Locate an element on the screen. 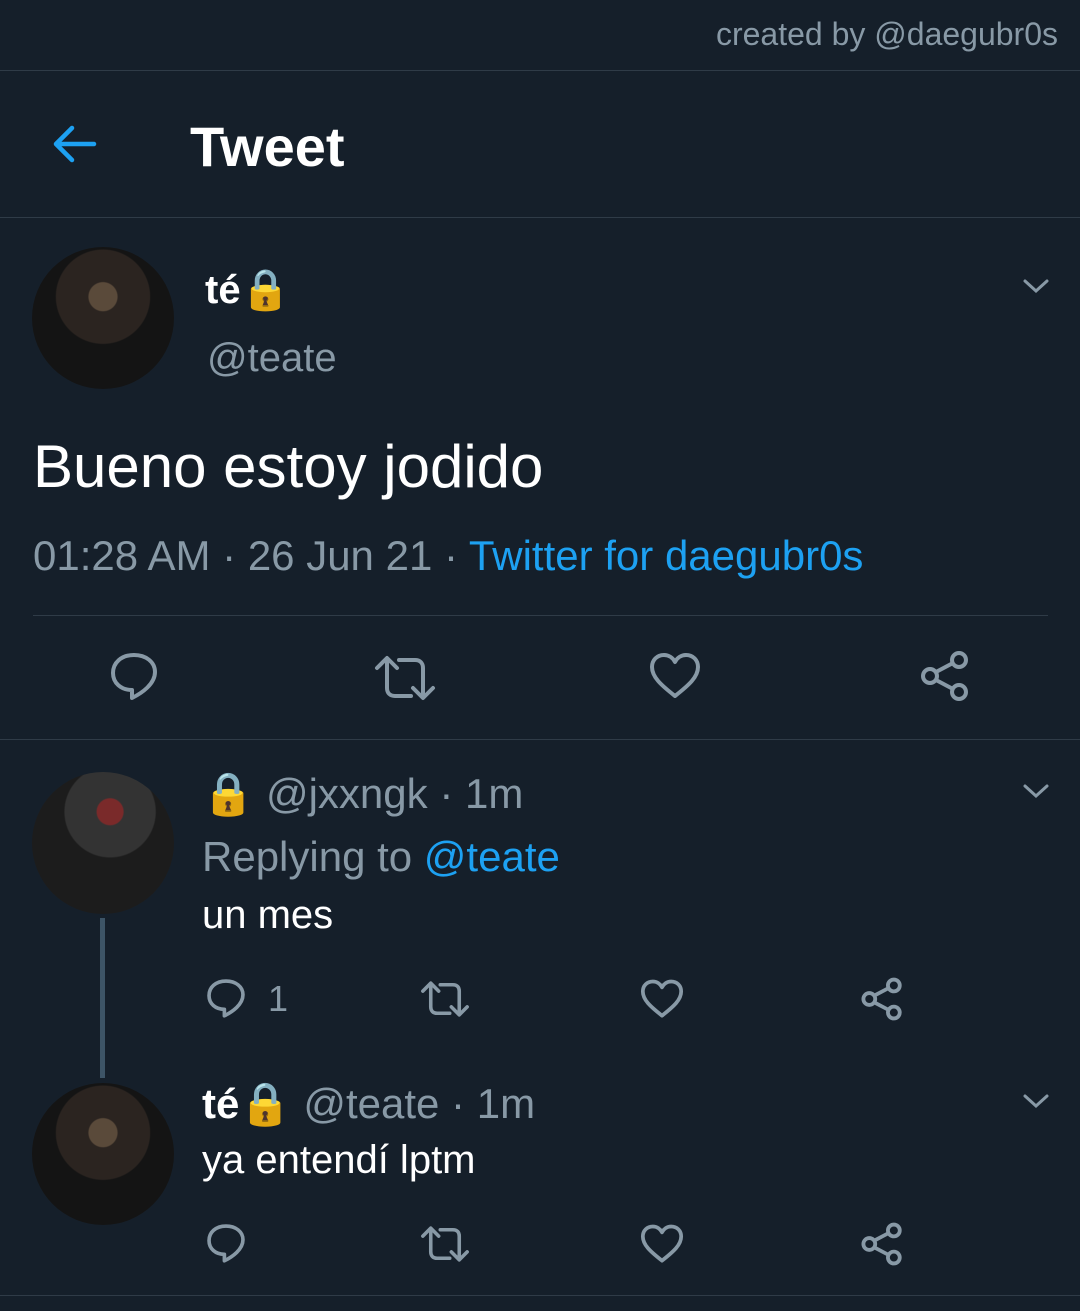  tweet-text: Bueno estoy jodido is located at coordinates (288, 466).